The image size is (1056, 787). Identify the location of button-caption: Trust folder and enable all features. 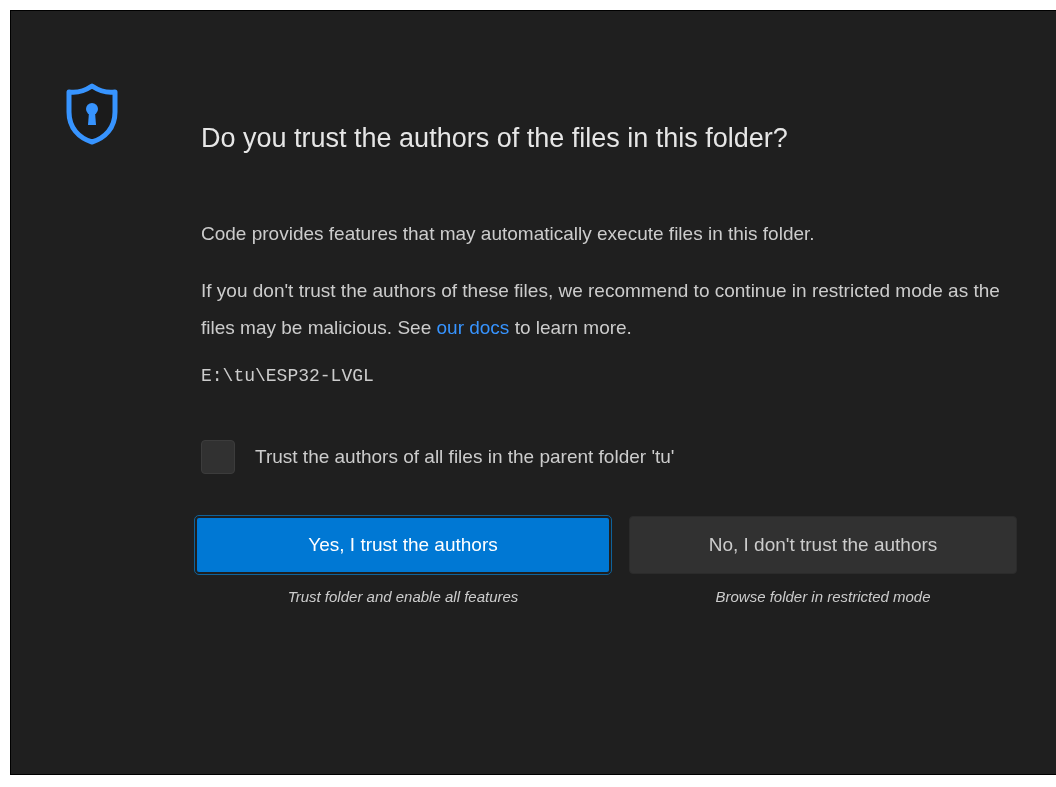
(403, 596).